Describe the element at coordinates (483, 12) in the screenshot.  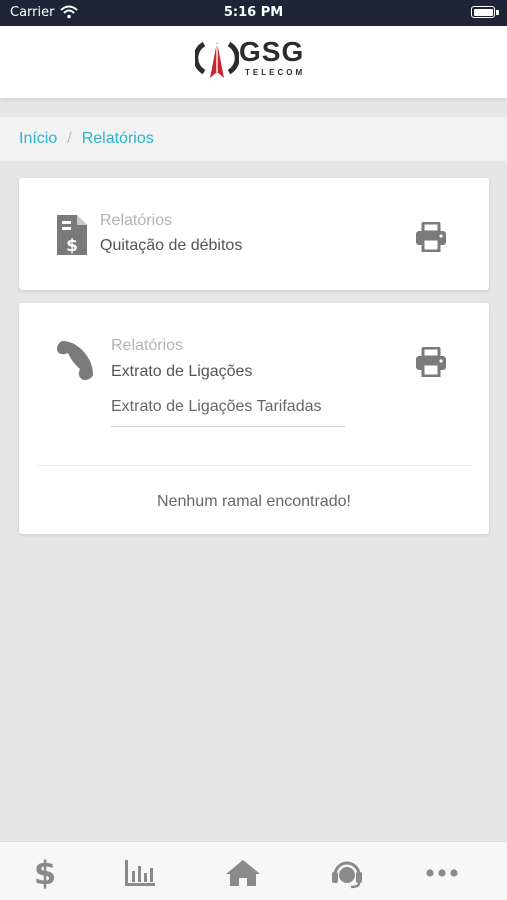
I see `battery-icon` at that location.